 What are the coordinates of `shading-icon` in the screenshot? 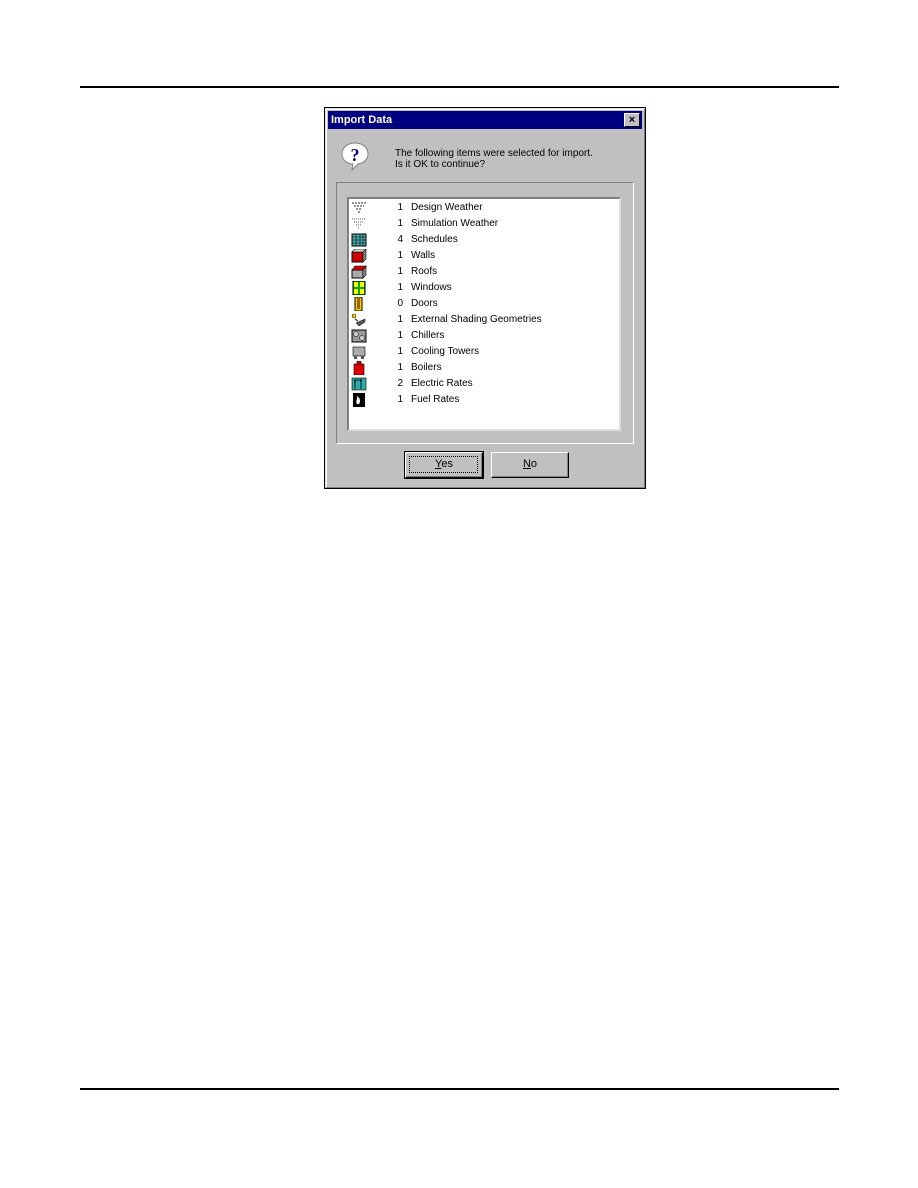 It's located at (358, 320).